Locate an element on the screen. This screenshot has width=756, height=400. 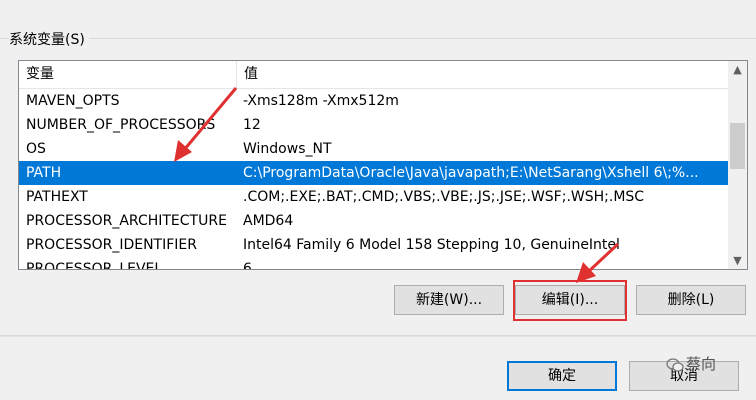
table-row: PROCESSOR_ARCHITECTURE AMD64 is located at coordinates (373, 221).